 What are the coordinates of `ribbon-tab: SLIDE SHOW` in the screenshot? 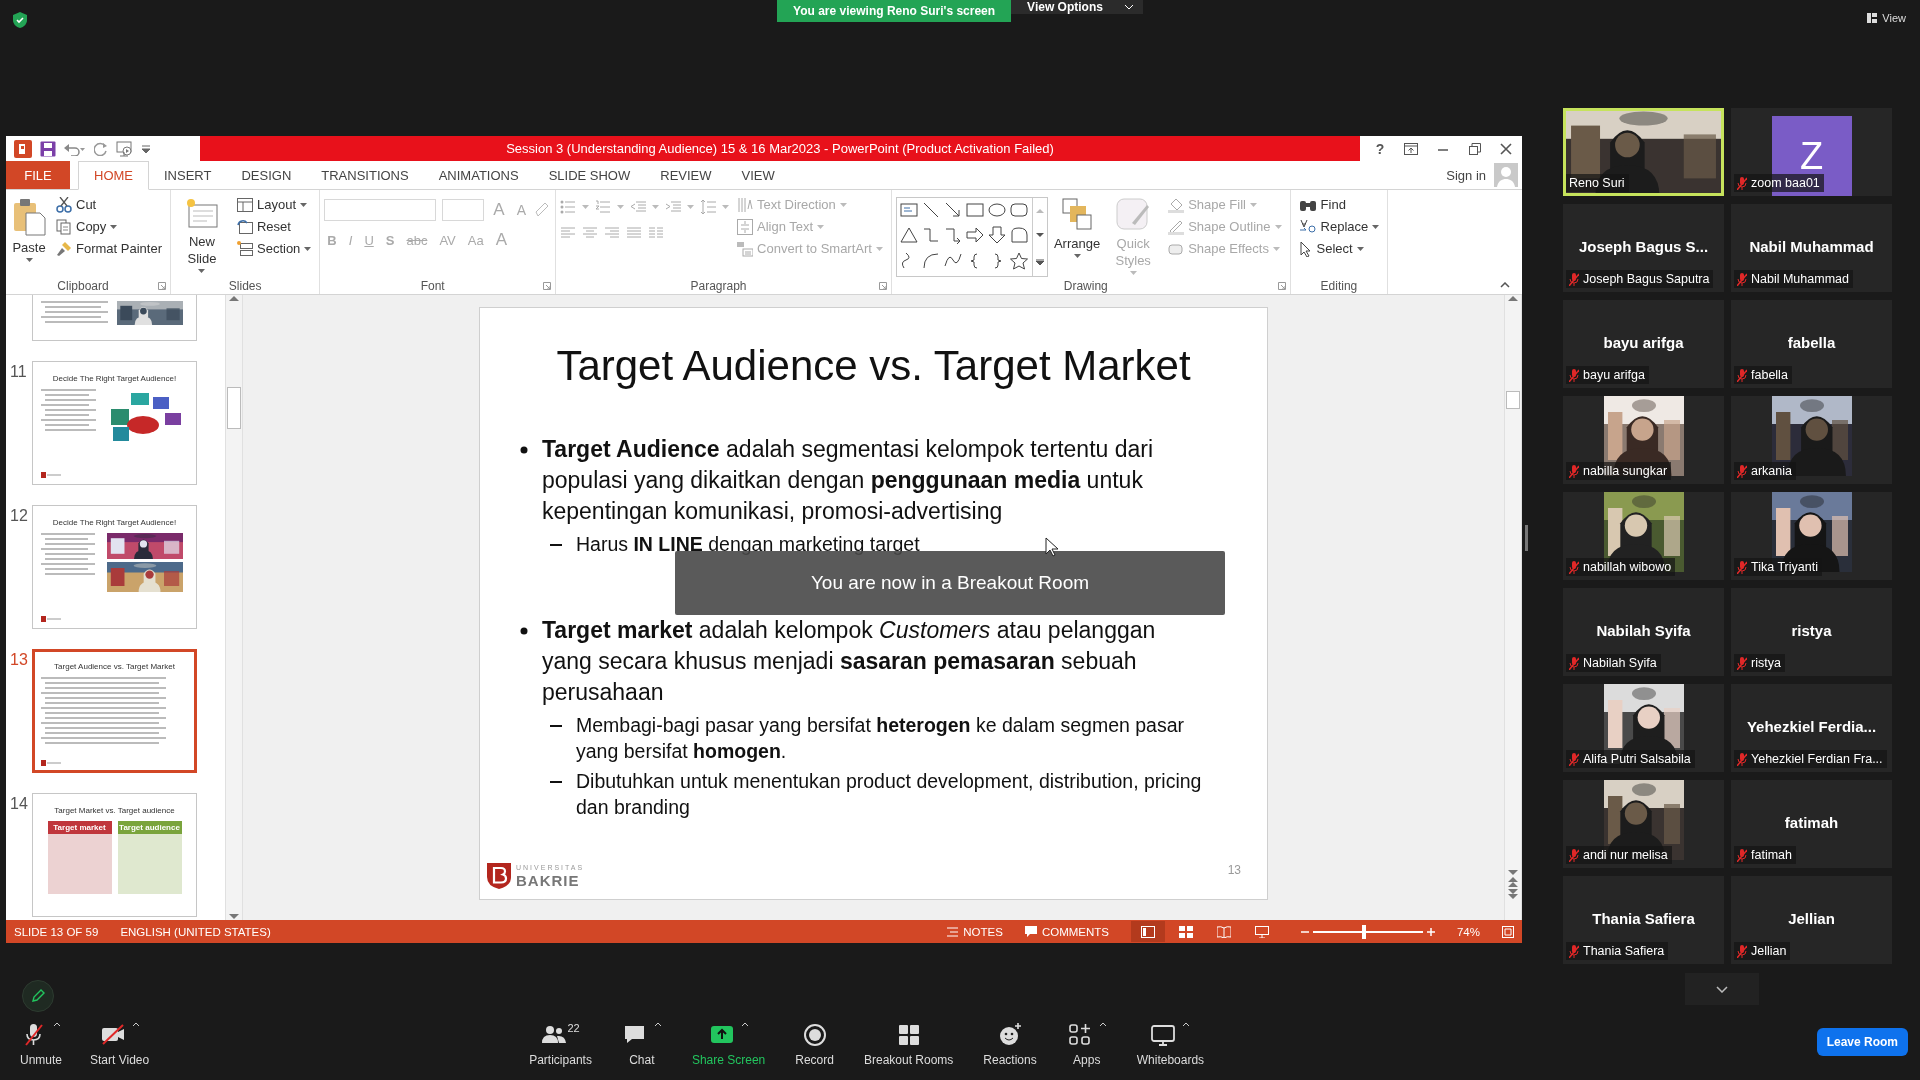 It's located at (589, 175).